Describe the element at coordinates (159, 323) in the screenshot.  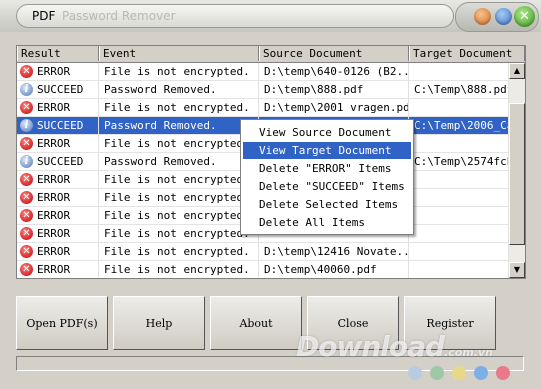
I see `help-button: Help` at that location.